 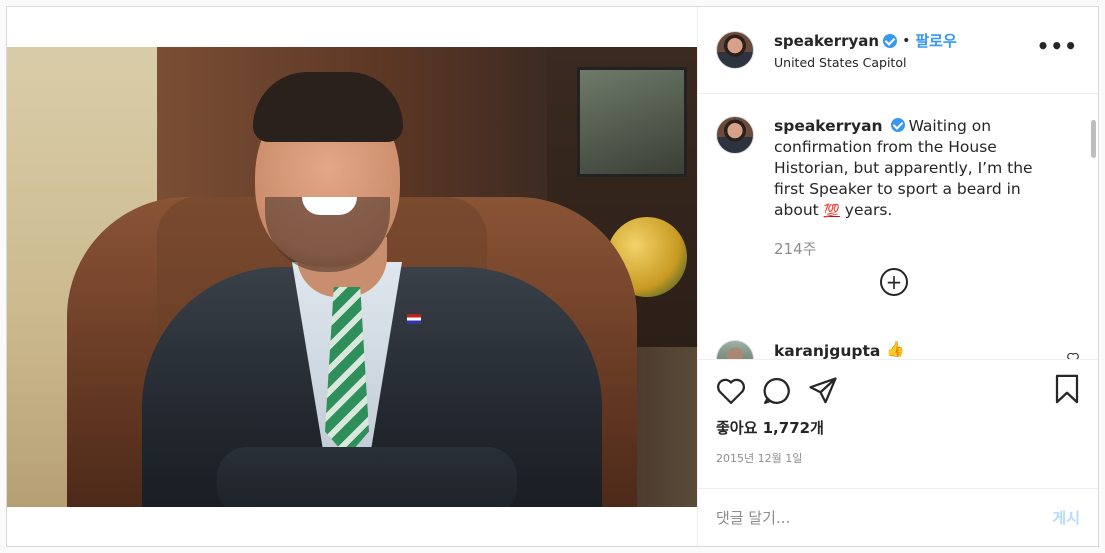 I want to click on comment-input, so click(x=866, y=517).